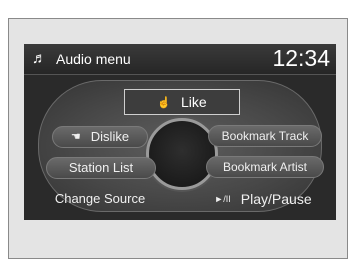  What do you see at coordinates (110, 136) in the screenshot?
I see `dislike-label: Dislike` at bounding box center [110, 136].